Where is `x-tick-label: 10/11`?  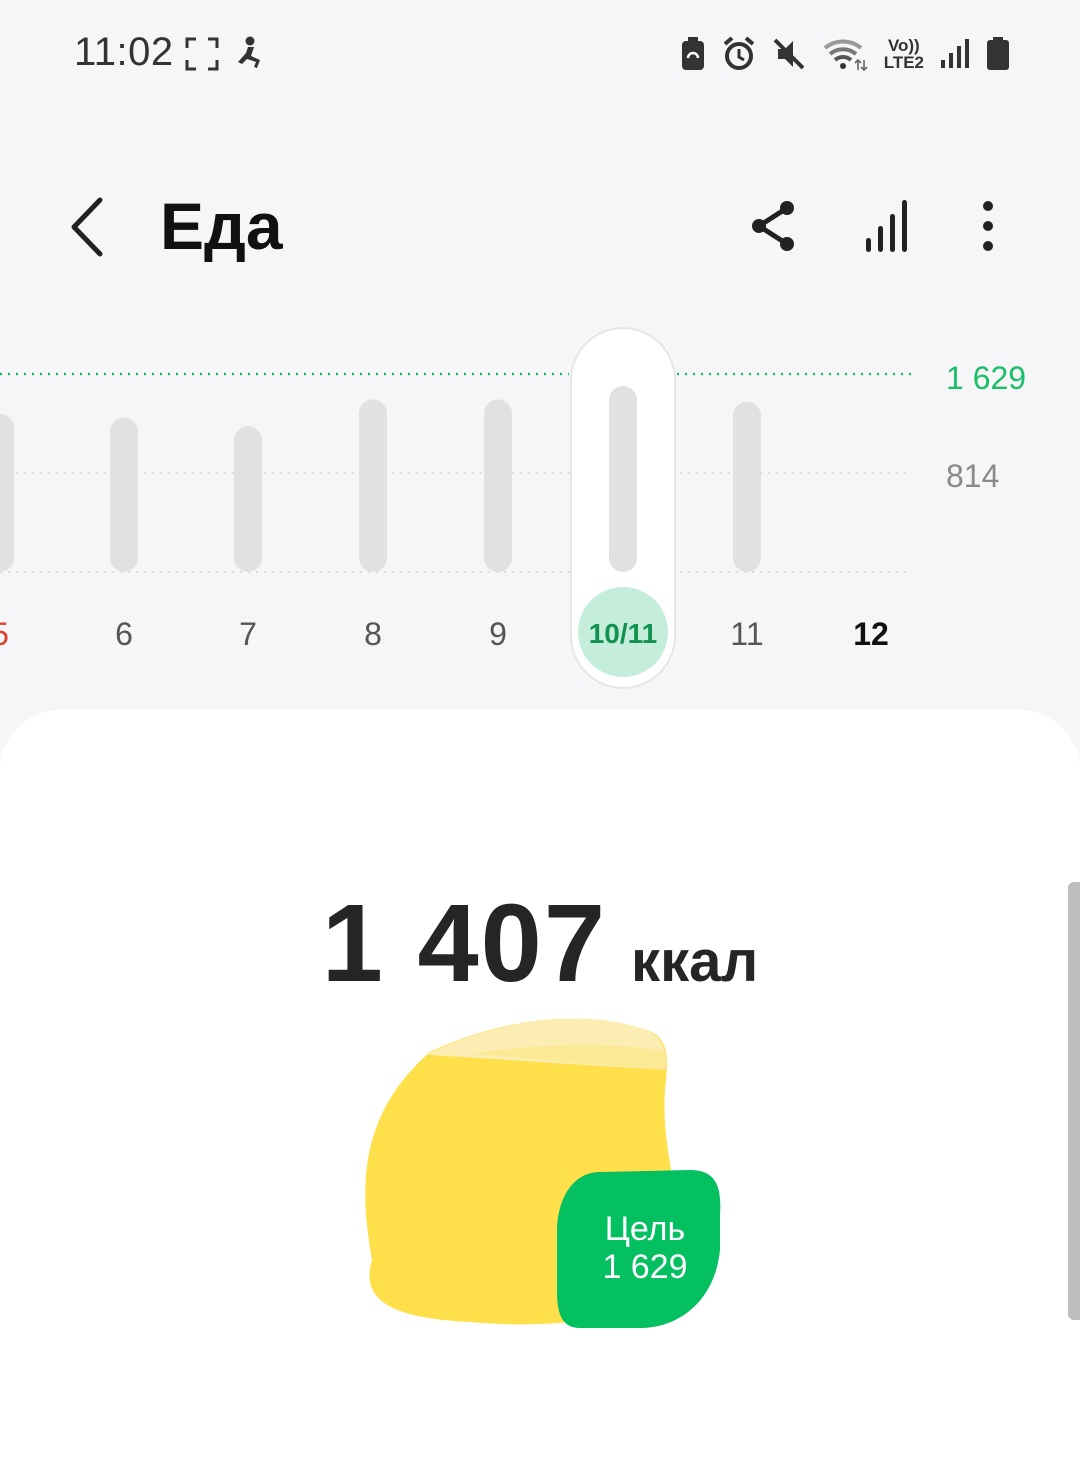 x-tick-label: 10/11 is located at coordinates (623, 634).